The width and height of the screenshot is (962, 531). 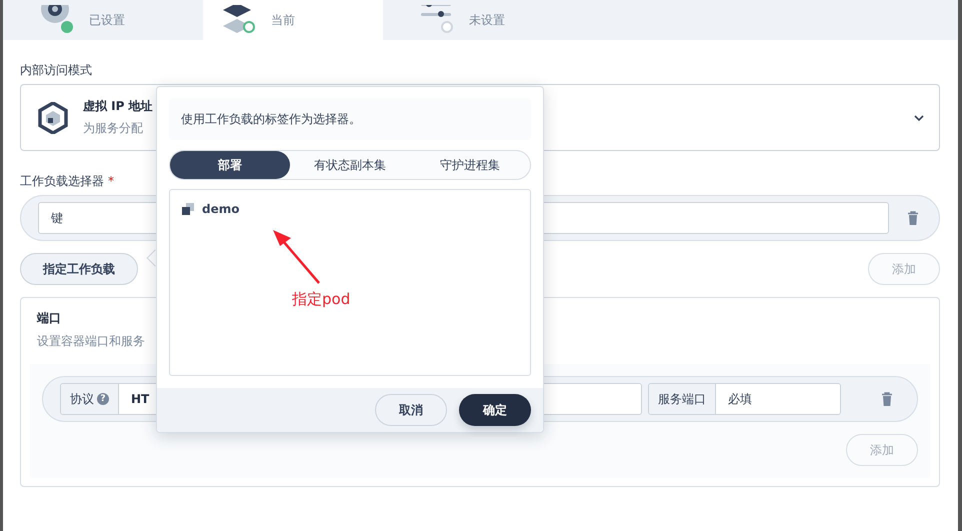 I want to click on protocol-label: 协议, so click(x=82, y=399).